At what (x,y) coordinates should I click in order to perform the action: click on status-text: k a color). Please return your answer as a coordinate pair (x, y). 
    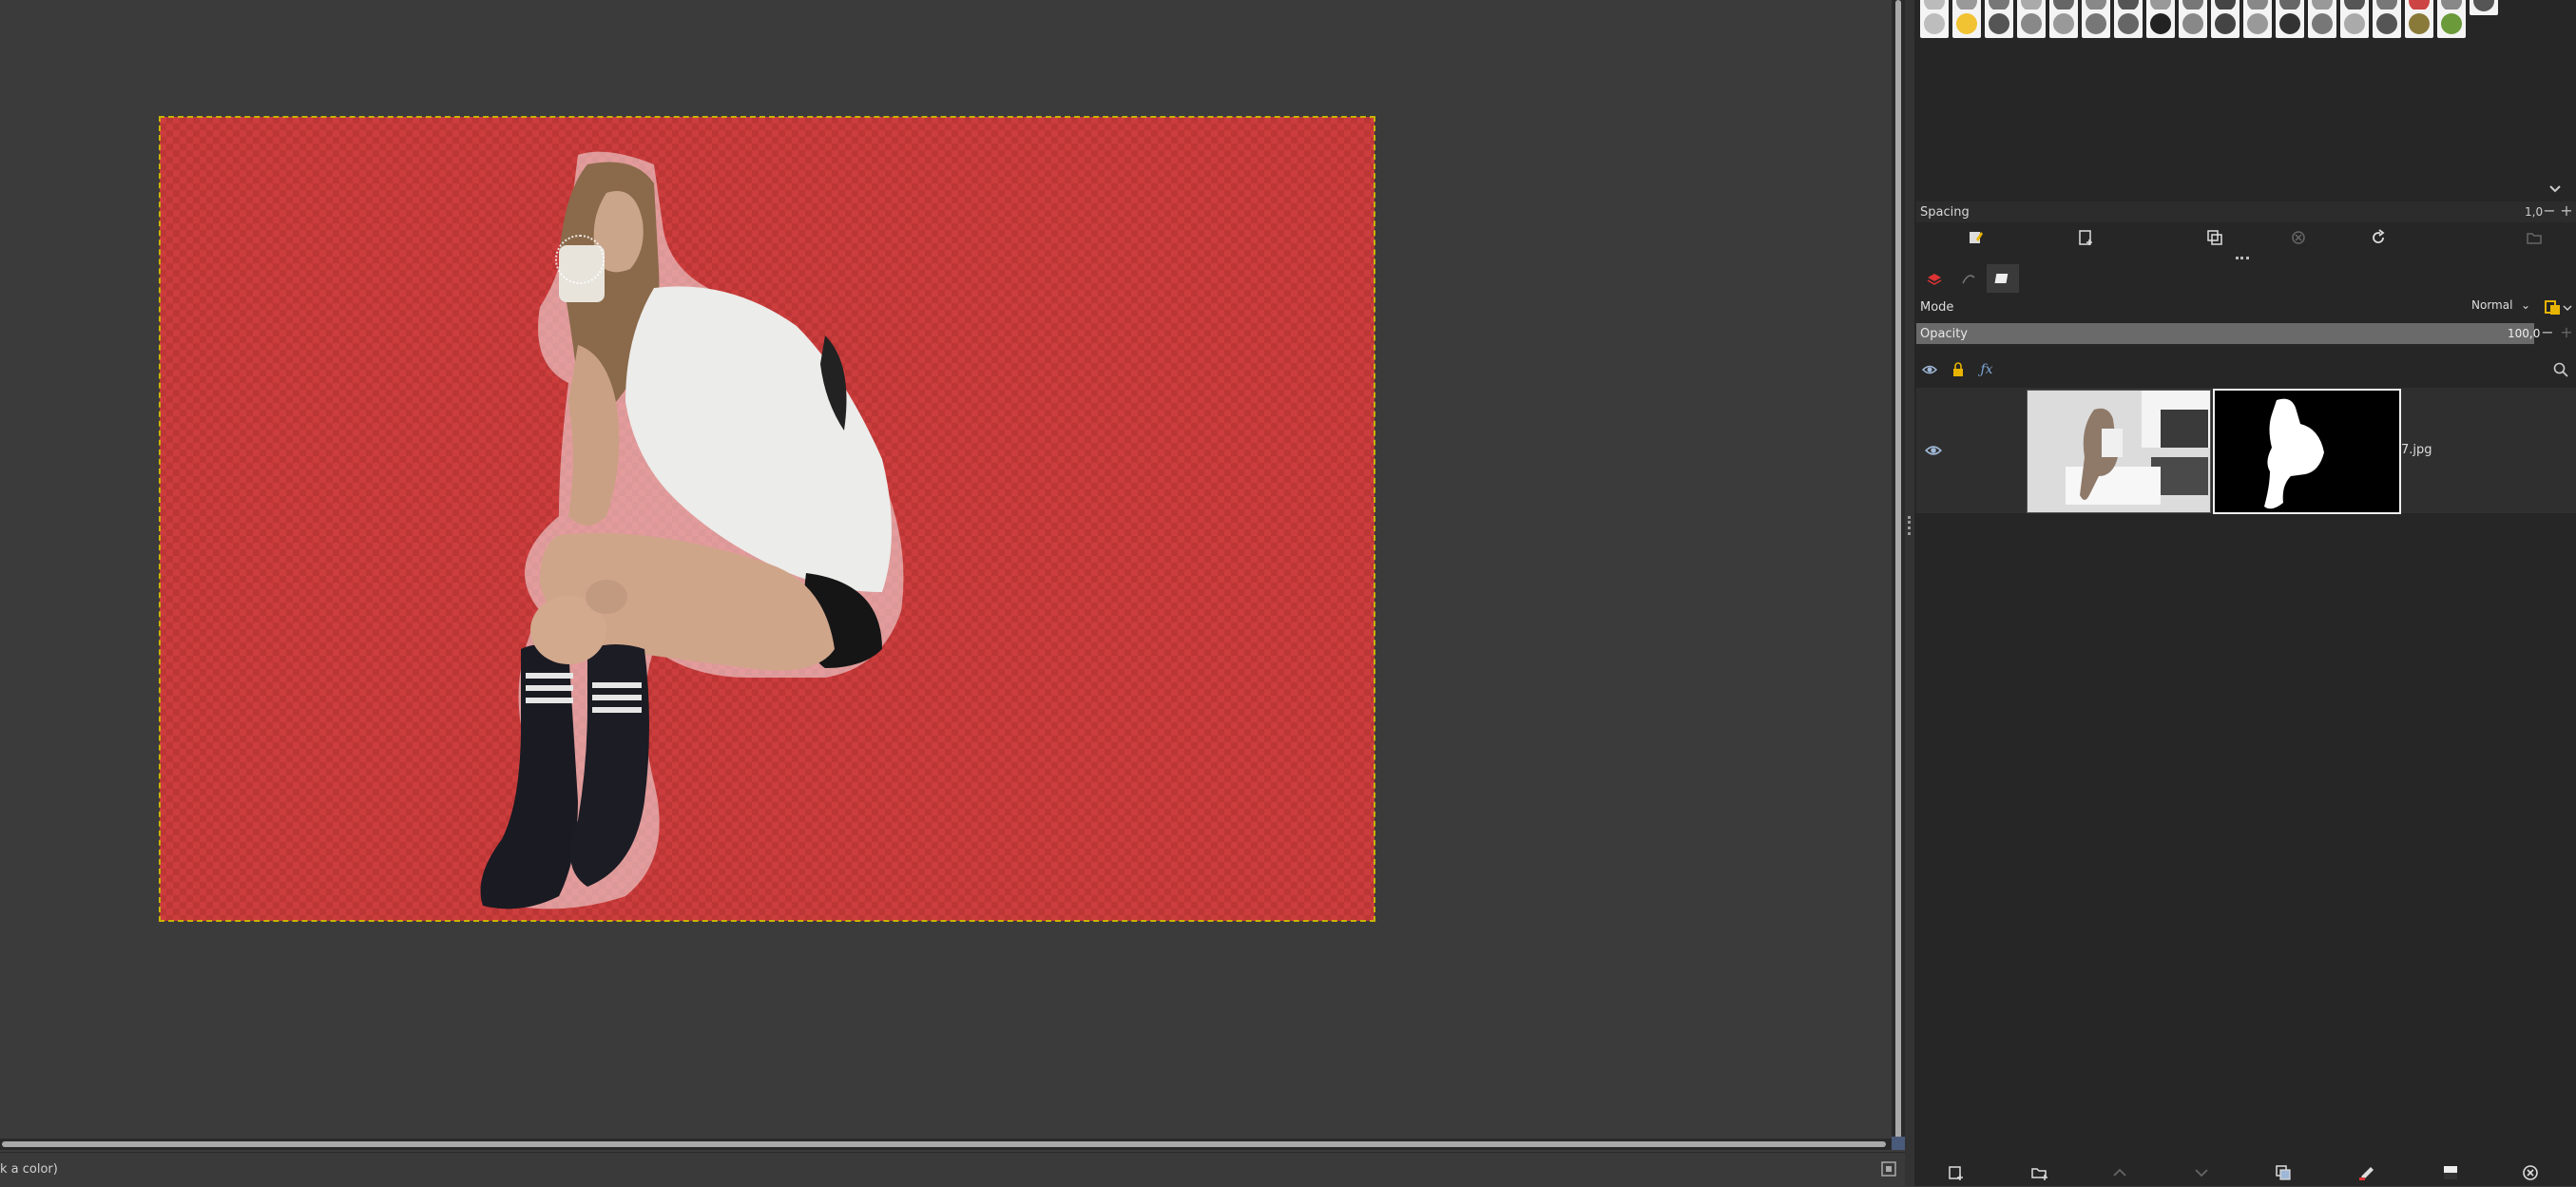
    Looking at the image, I should click on (29, 1169).